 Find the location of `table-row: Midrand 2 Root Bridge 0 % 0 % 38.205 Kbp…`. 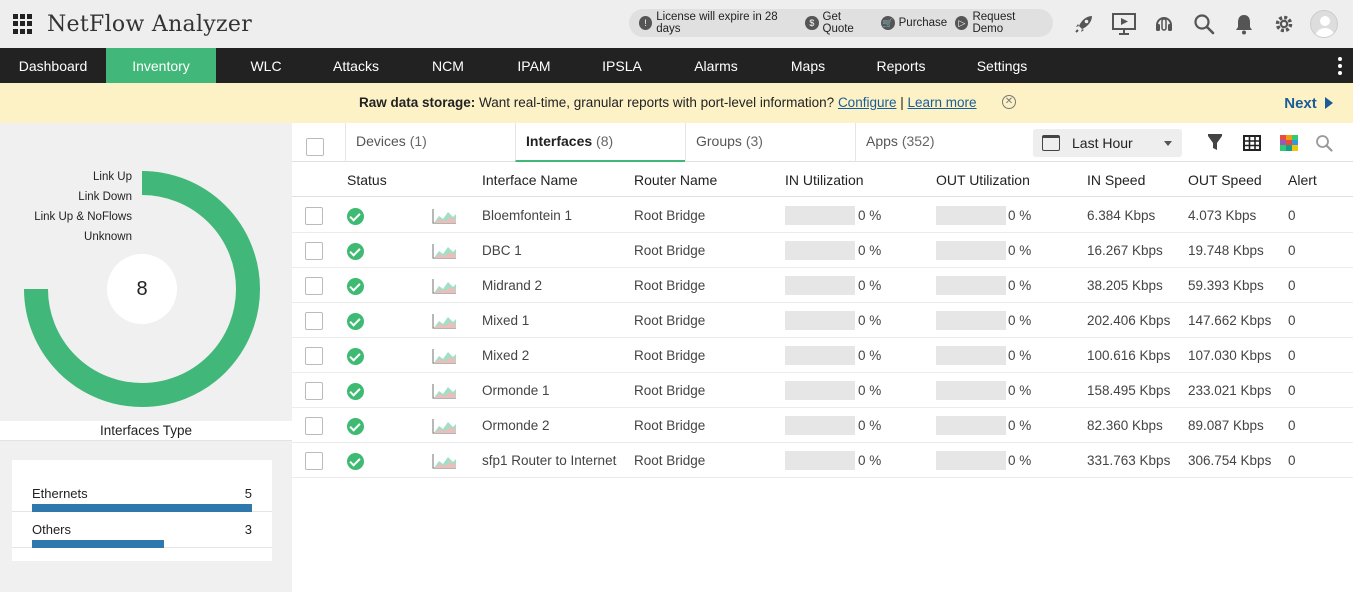

table-row: Midrand 2 Root Bridge 0 % 0 % 38.205 Kbp… is located at coordinates (822, 285).